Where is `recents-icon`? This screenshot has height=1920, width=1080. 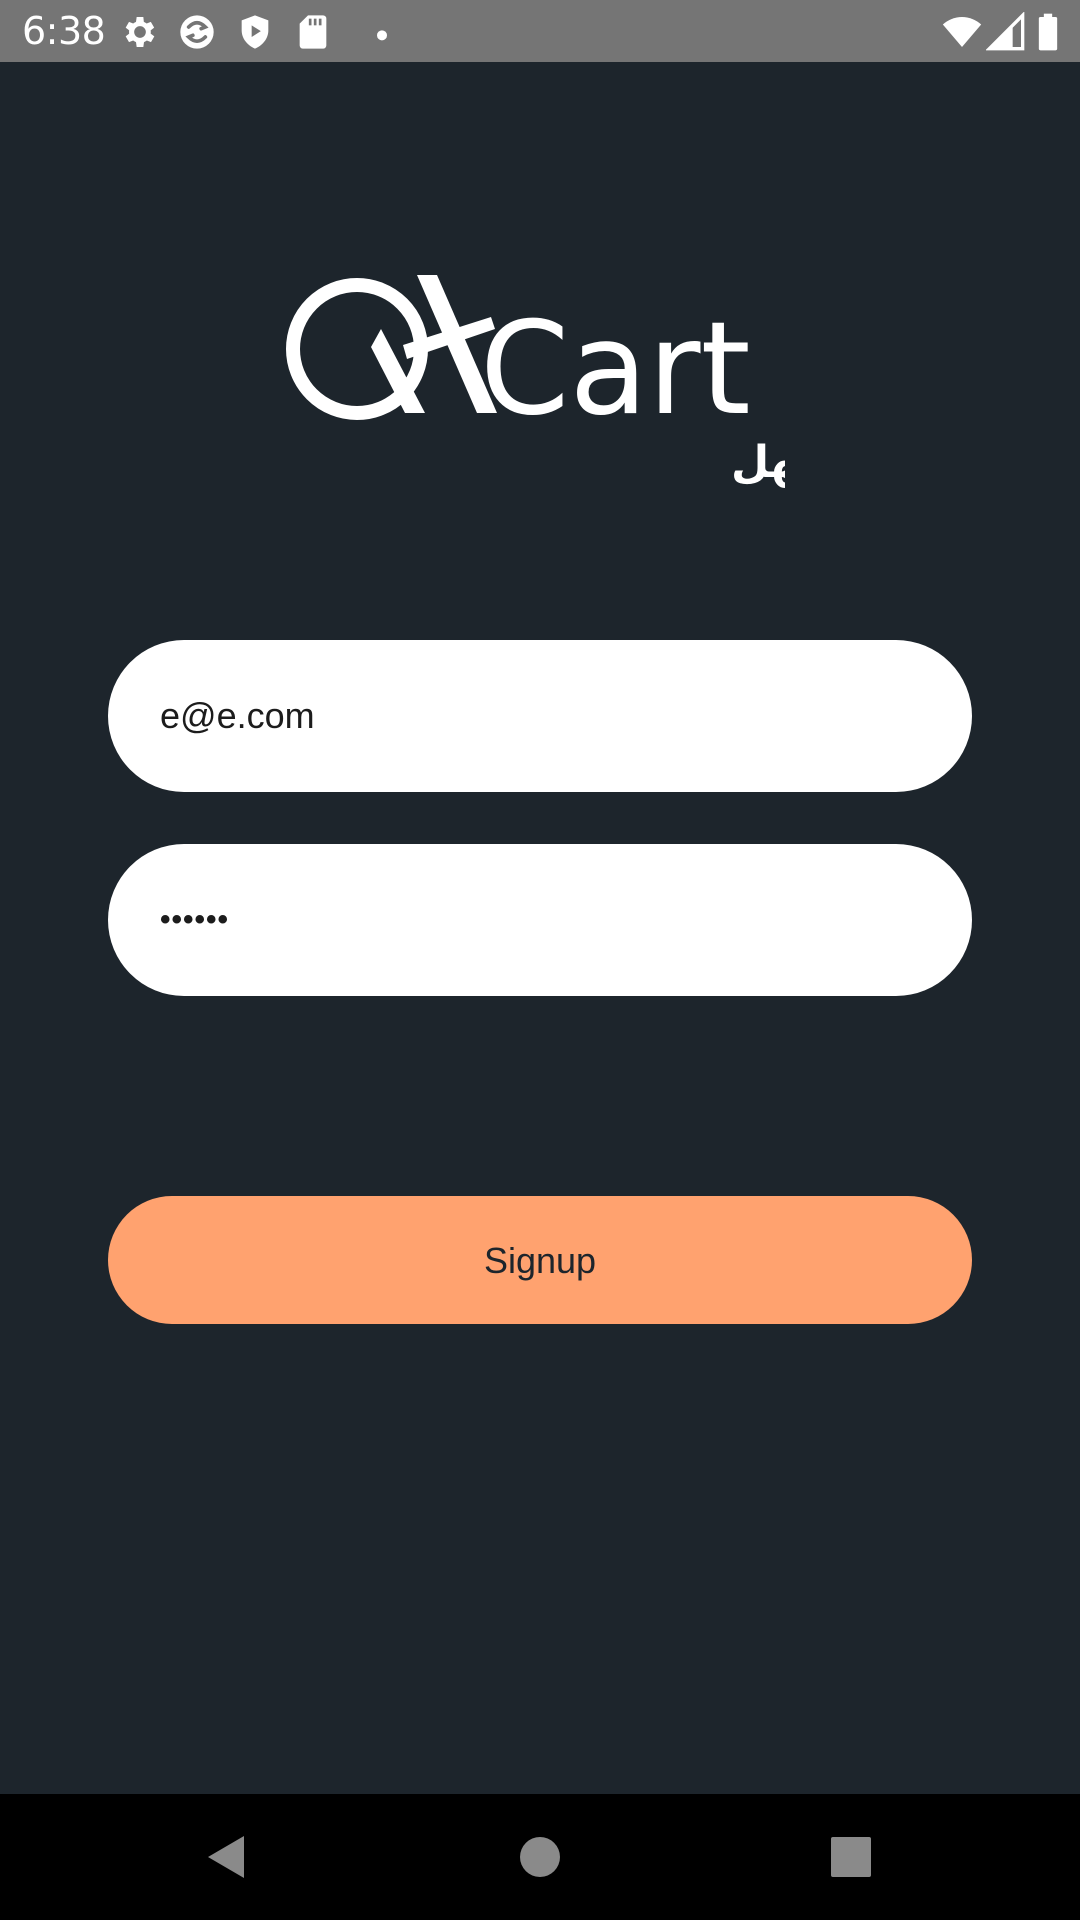
recents-icon is located at coordinates (851, 1857).